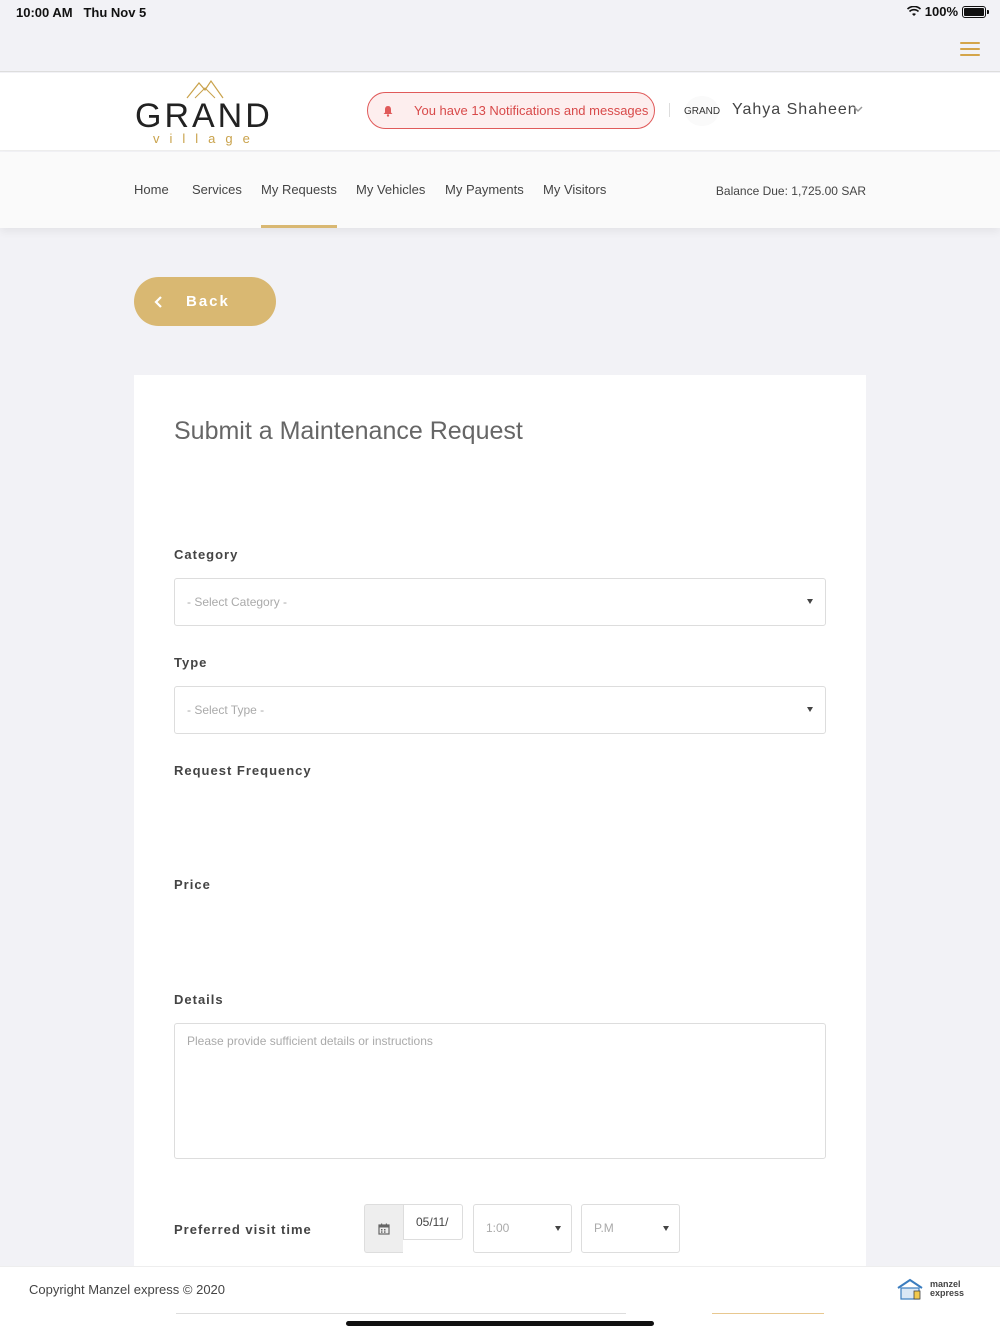 The width and height of the screenshot is (1000, 1334). I want to click on back-button: Back, so click(205, 301).